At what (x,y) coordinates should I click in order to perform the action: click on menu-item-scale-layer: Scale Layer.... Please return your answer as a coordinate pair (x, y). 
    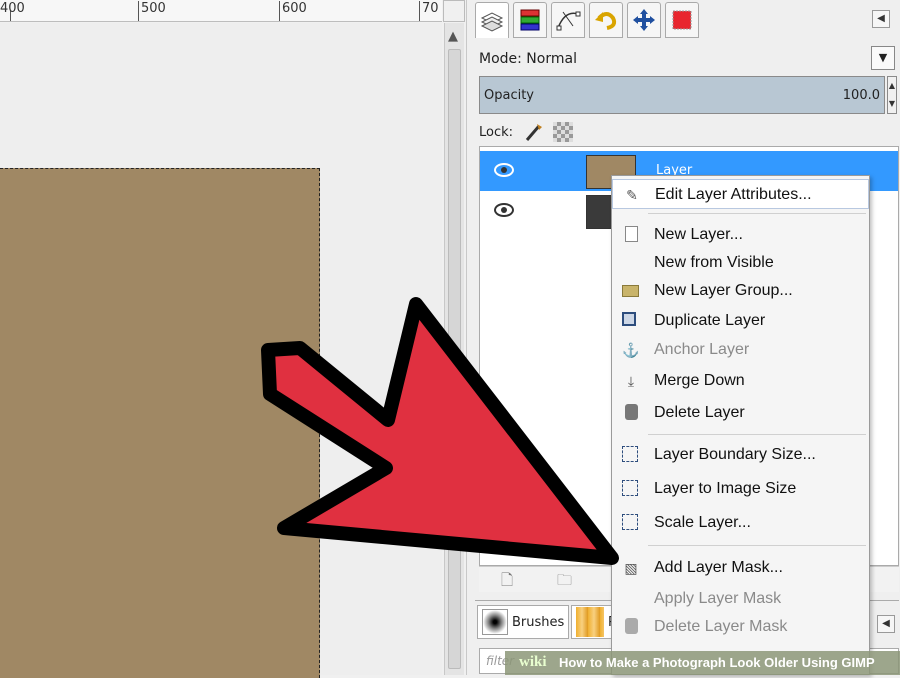
    Looking at the image, I should click on (740, 523).